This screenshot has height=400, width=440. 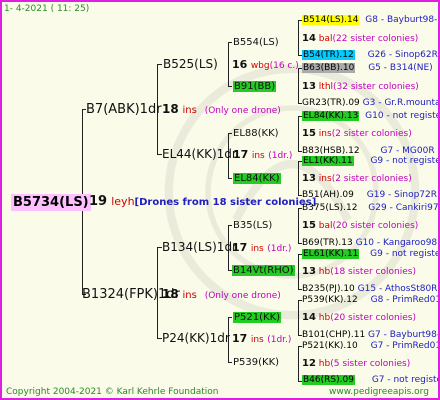 What do you see at coordinates (370, 346) in the screenshot?
I see `gen5-node: P521(KK).10 G7 - PrimRed01` at bounding box center [370, 346].